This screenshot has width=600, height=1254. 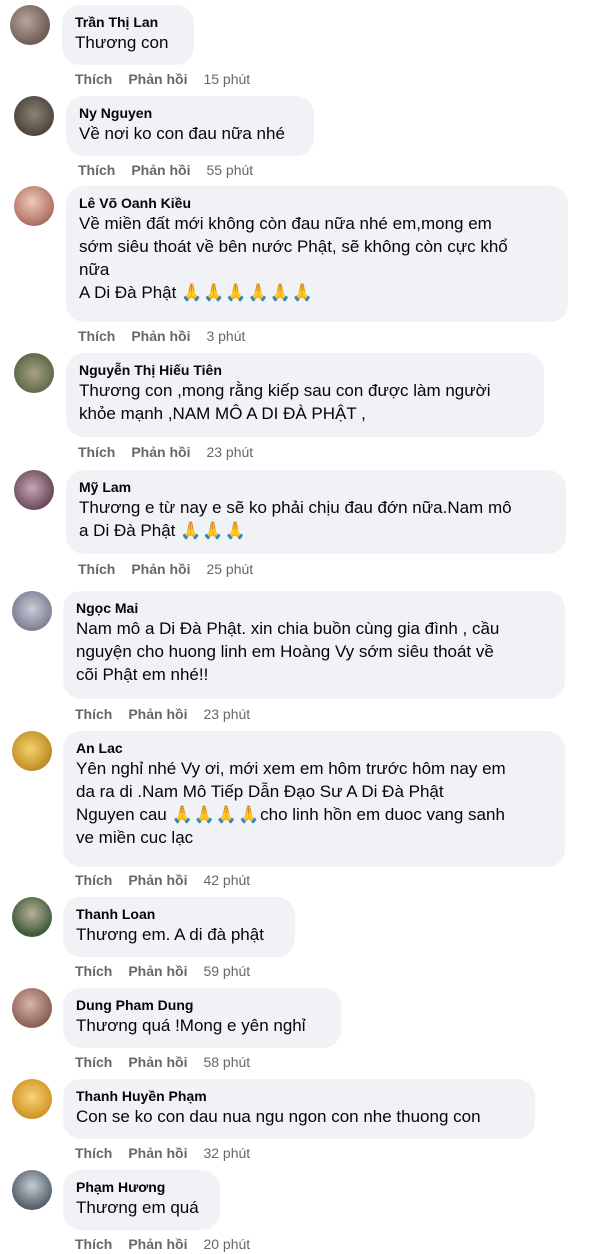 What do you see at coordinates (216, 814) in the screenshot?
I see `folded-hands-icon: 🙏🙏🙏🙏` at bounding box center [216, 814].